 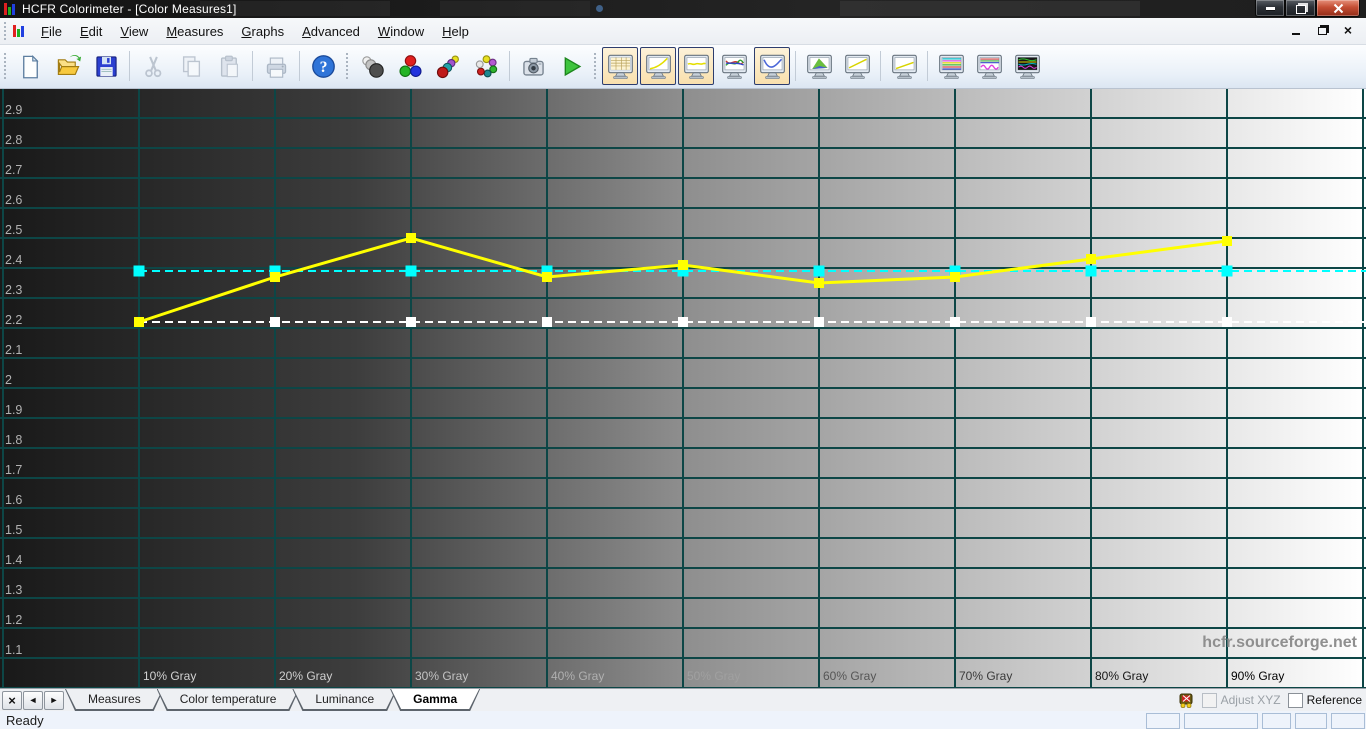 I want to click on save-file-button, so click(x=106, y=66).